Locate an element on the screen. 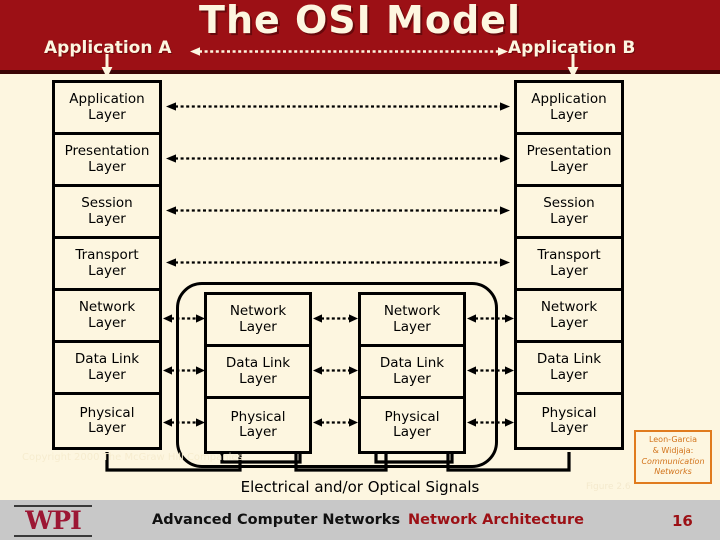  layer-box-application-b: Application Layer is located at coordinates (569, 109).